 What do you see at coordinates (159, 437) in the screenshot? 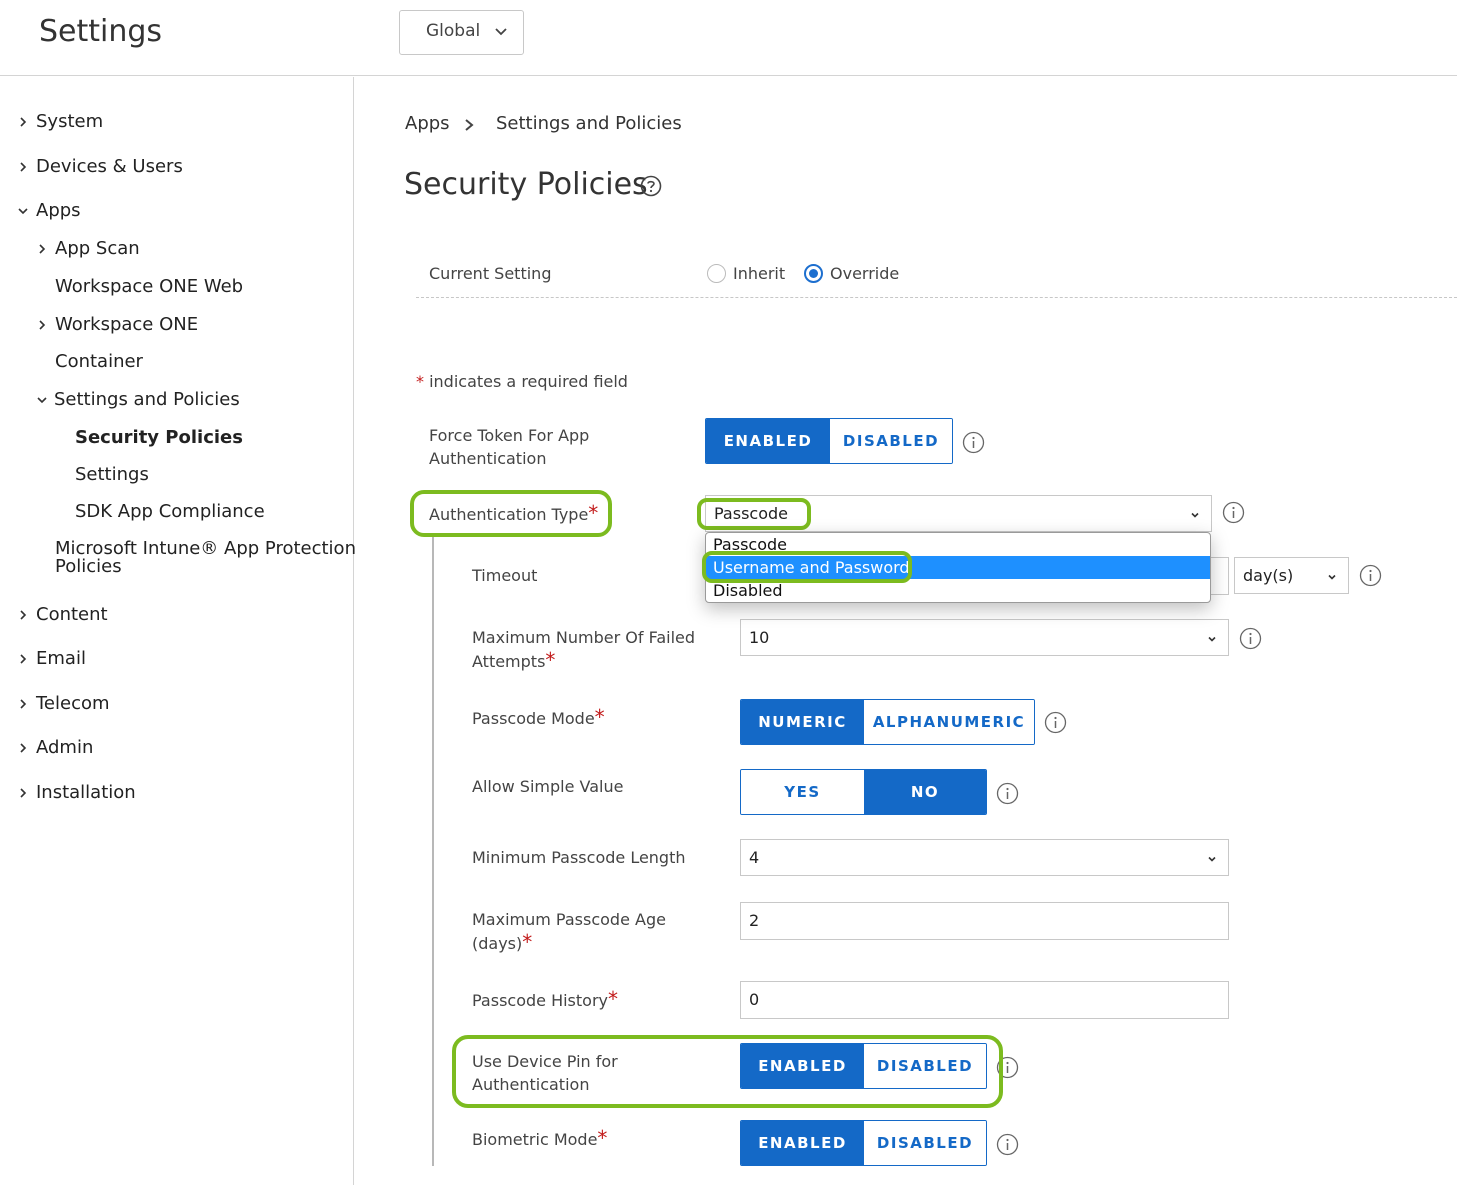
I see `sidebar-item-security-policies: Security Policies` at bounding box center [159, 437].